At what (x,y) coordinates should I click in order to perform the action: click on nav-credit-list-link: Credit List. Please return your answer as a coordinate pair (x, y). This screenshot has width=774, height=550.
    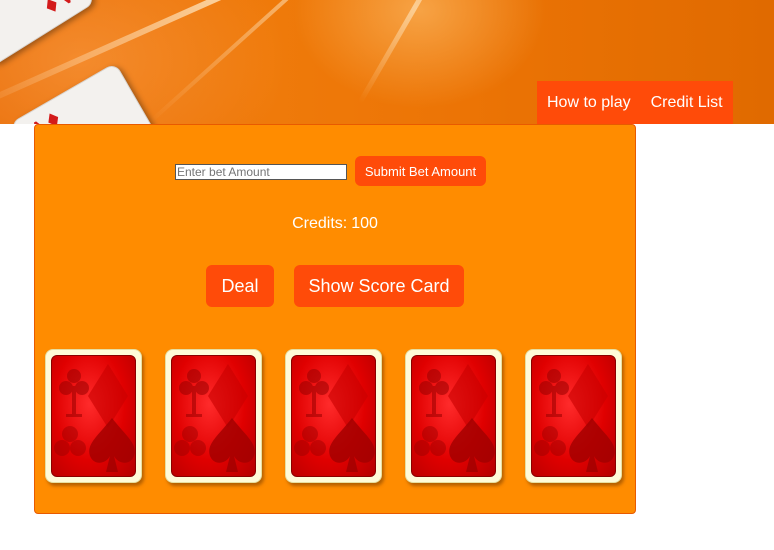
    Looking at the image, I should click on (687, 103).